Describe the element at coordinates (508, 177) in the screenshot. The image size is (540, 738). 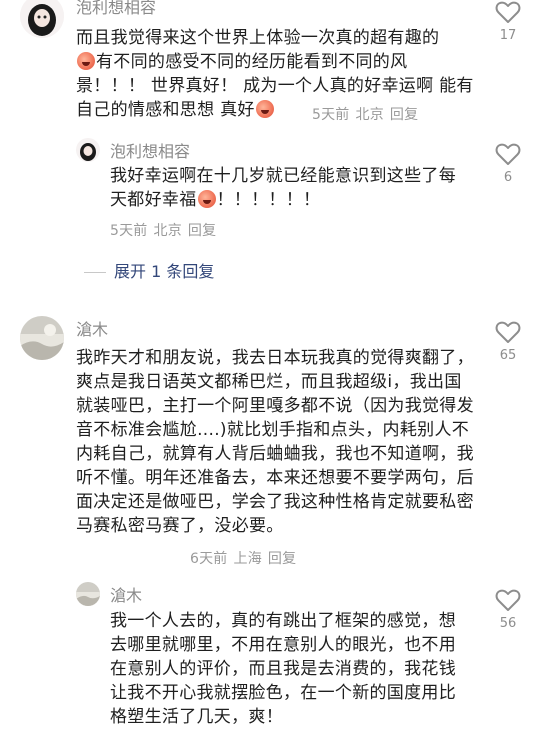
I see `like-count: 6` at that location.